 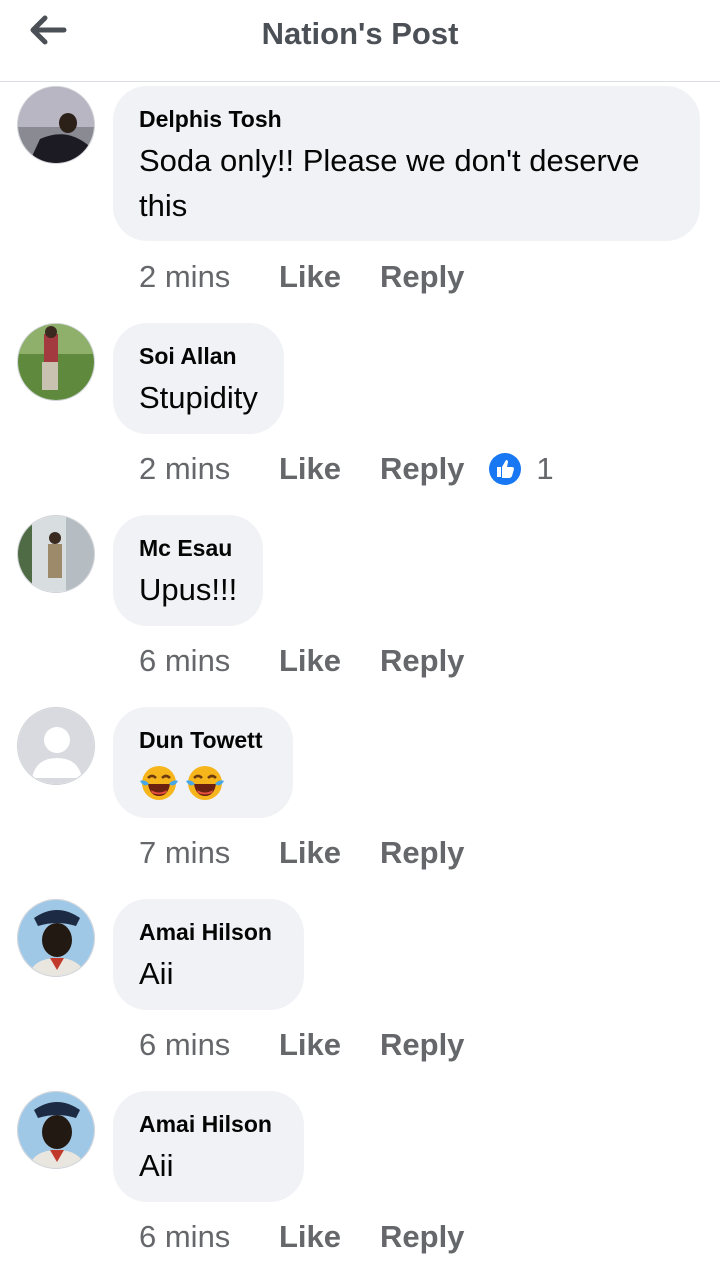 What do you see at coordinates (545, 468) in the screenshot?
I see `reaction-count: 1` at bounding box center [545, 468].